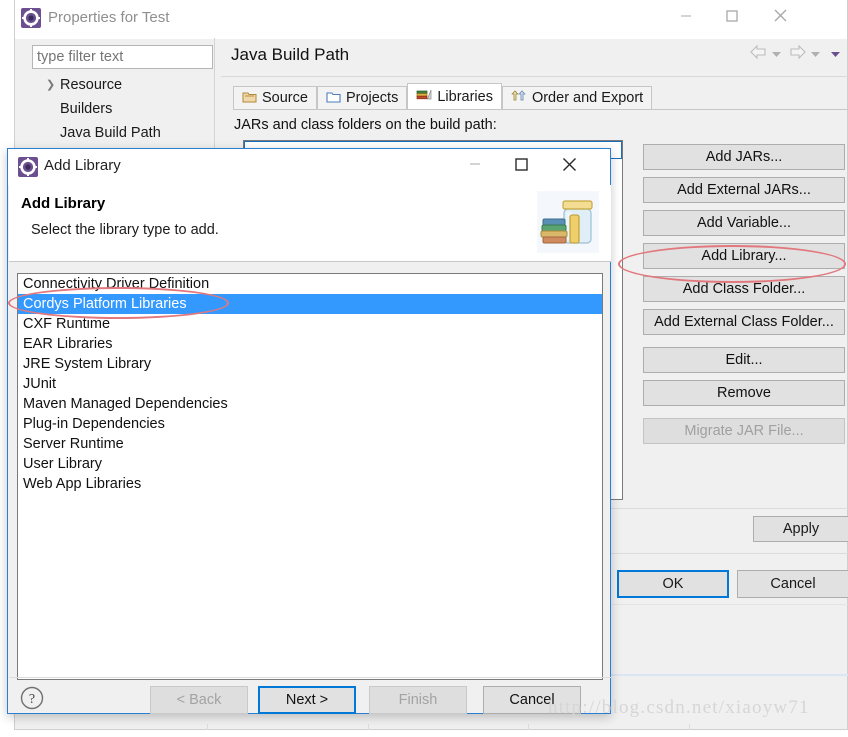 The image size is (848, 737). What do you see at coordinates (310, 484) in the screenshot?
I see `list-item: Web App Libraries` at bounding box center [310, 484].